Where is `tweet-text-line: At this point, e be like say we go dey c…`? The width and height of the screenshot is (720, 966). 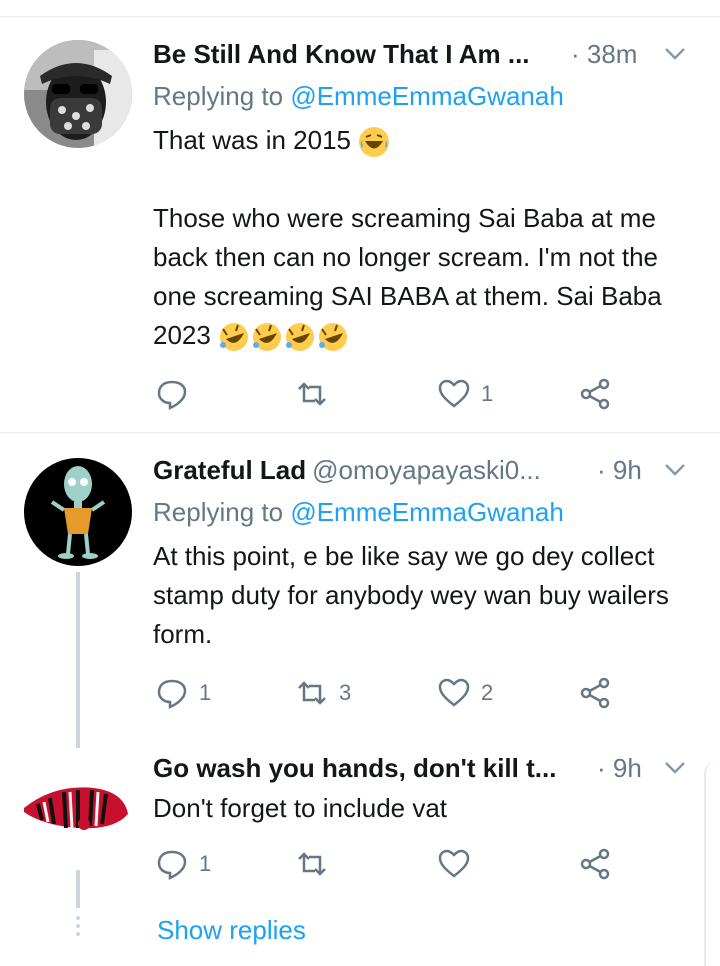 tweet-text-line: At this point, e be like say we go dey c… is located at coordinates (411, 595).